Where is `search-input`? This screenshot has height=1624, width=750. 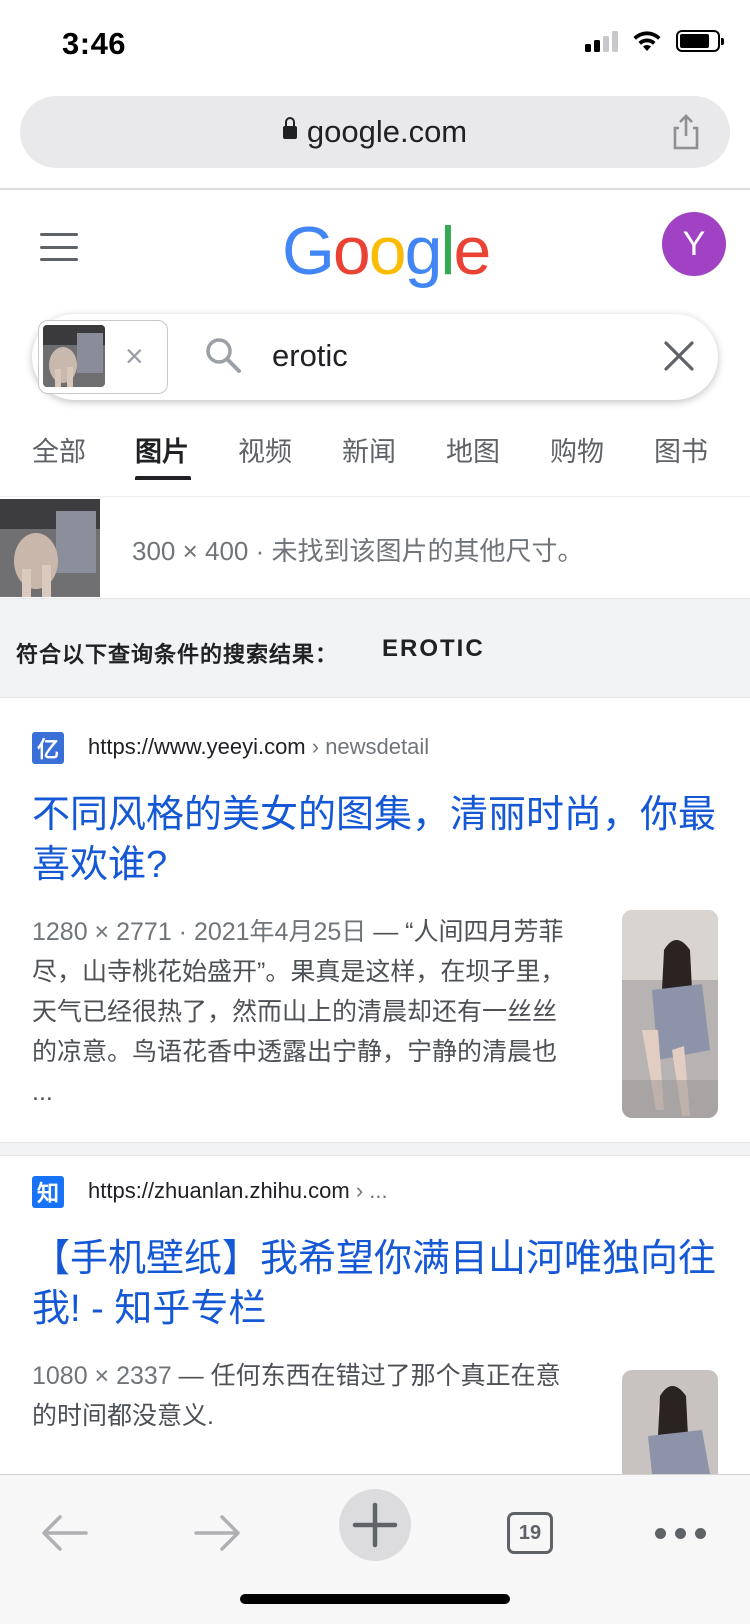
search-input is located at coordinates (462, 356).